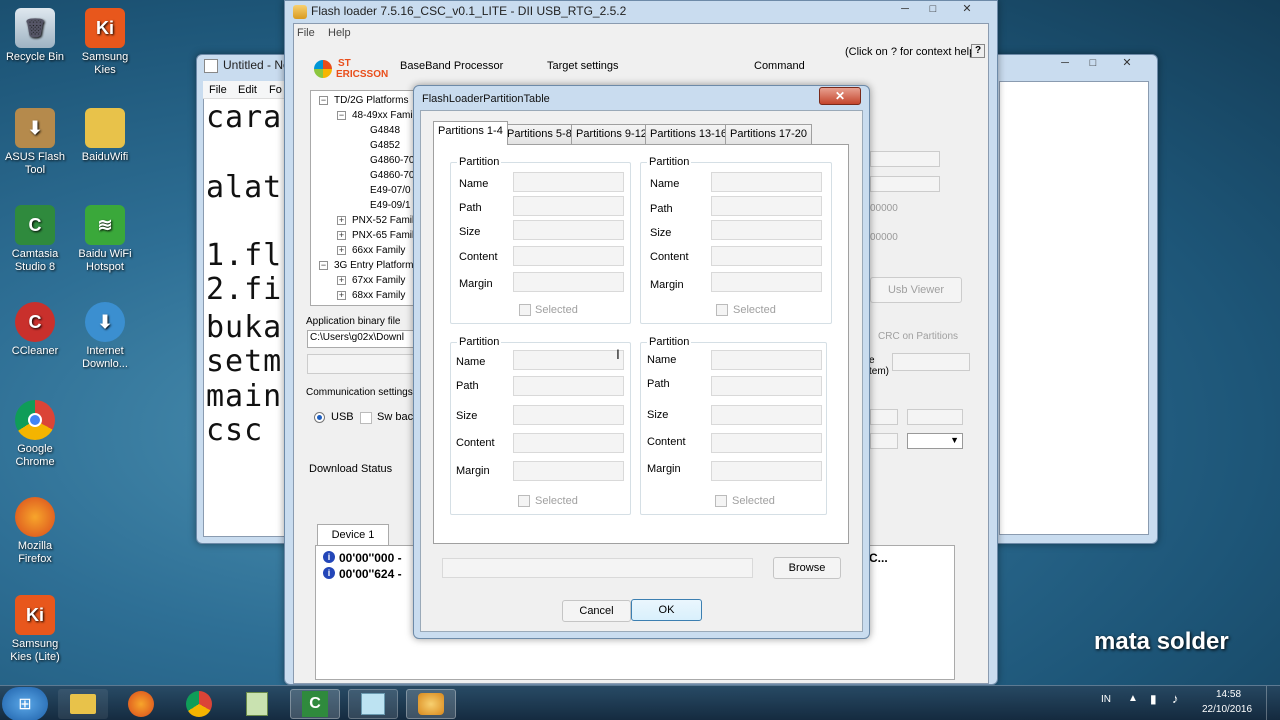 This screenshot has height=720, width=1280. Describe the element at coordinates (105, 239) in the screenshot. I see `desktop-icon-baidu-wifi-hotspot: ≋ Baidu WiFi Hotspot` at that location.